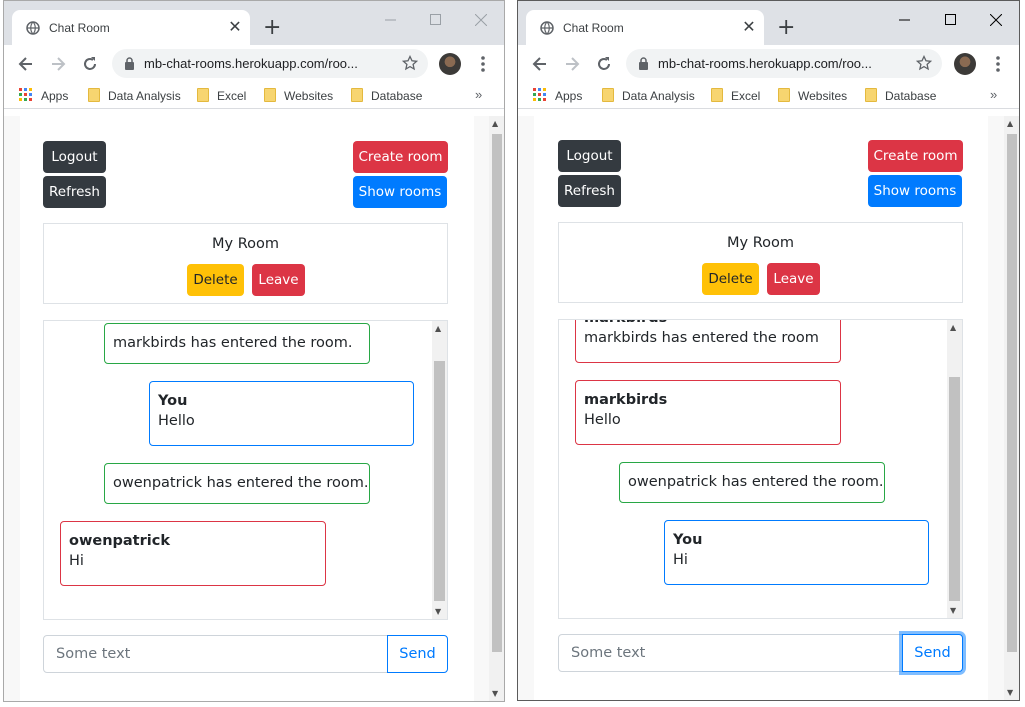 The image size is (1025, 707). What do you see at coordinates (768, 23) in the screenshot?
I see `title-bar: Chat Room ✕ +` at bounding box center [768, 23].